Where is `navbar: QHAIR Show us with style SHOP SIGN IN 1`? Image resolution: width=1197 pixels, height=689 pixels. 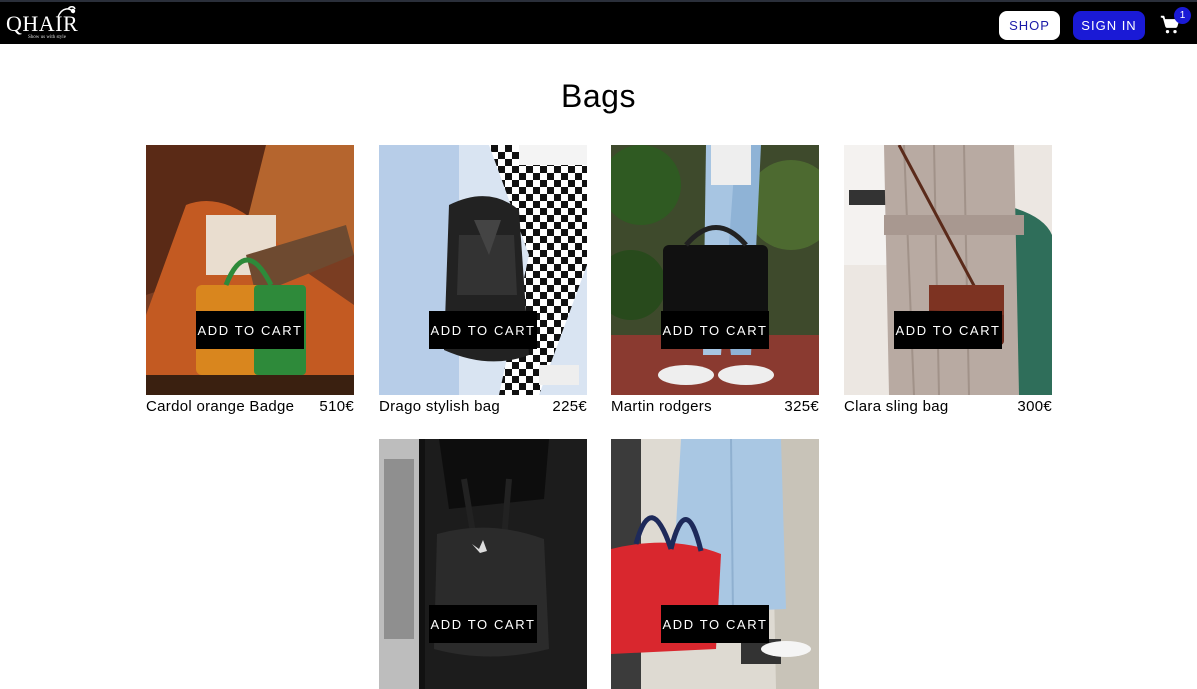 navbar: QHAIR Show us with style SHOP SIGN IN 1 is located at coordinates (598, 22).